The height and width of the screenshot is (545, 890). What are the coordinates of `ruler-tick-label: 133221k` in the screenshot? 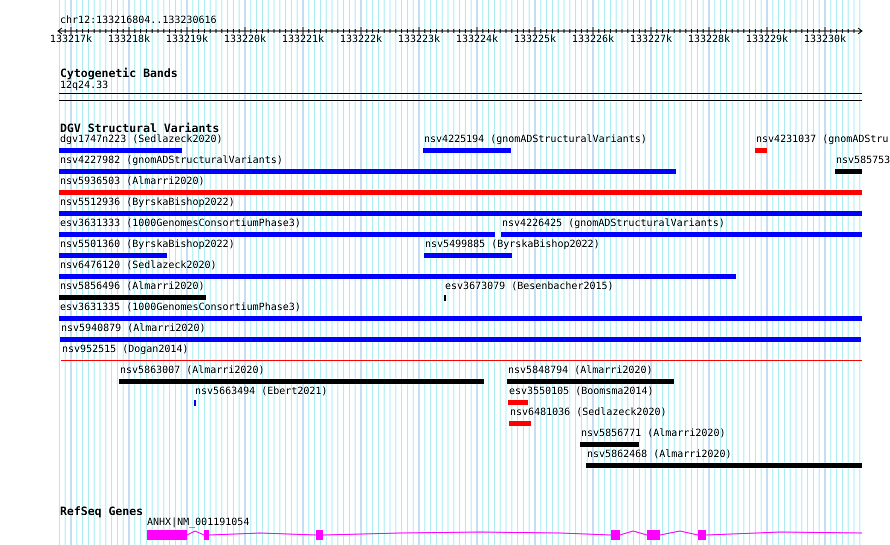 It's located at (303, 40).